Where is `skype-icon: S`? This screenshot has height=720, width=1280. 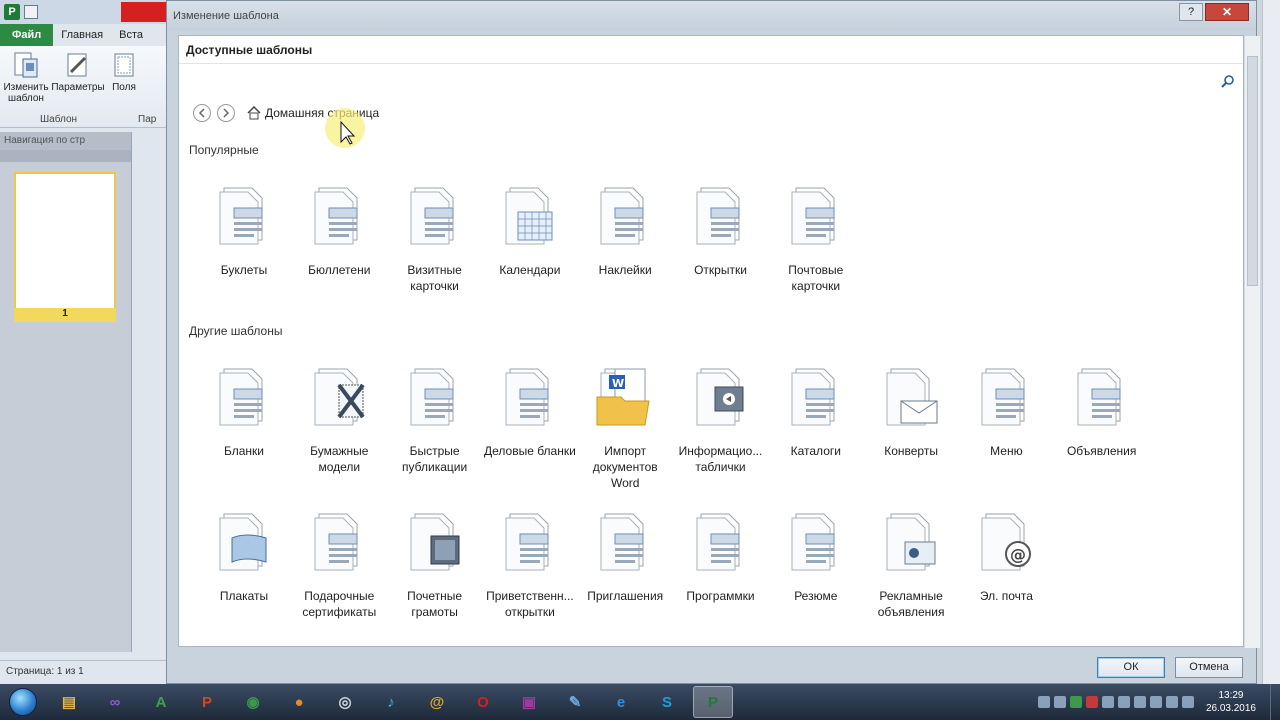
skype-icon: S is located at coordinates (666, 702).